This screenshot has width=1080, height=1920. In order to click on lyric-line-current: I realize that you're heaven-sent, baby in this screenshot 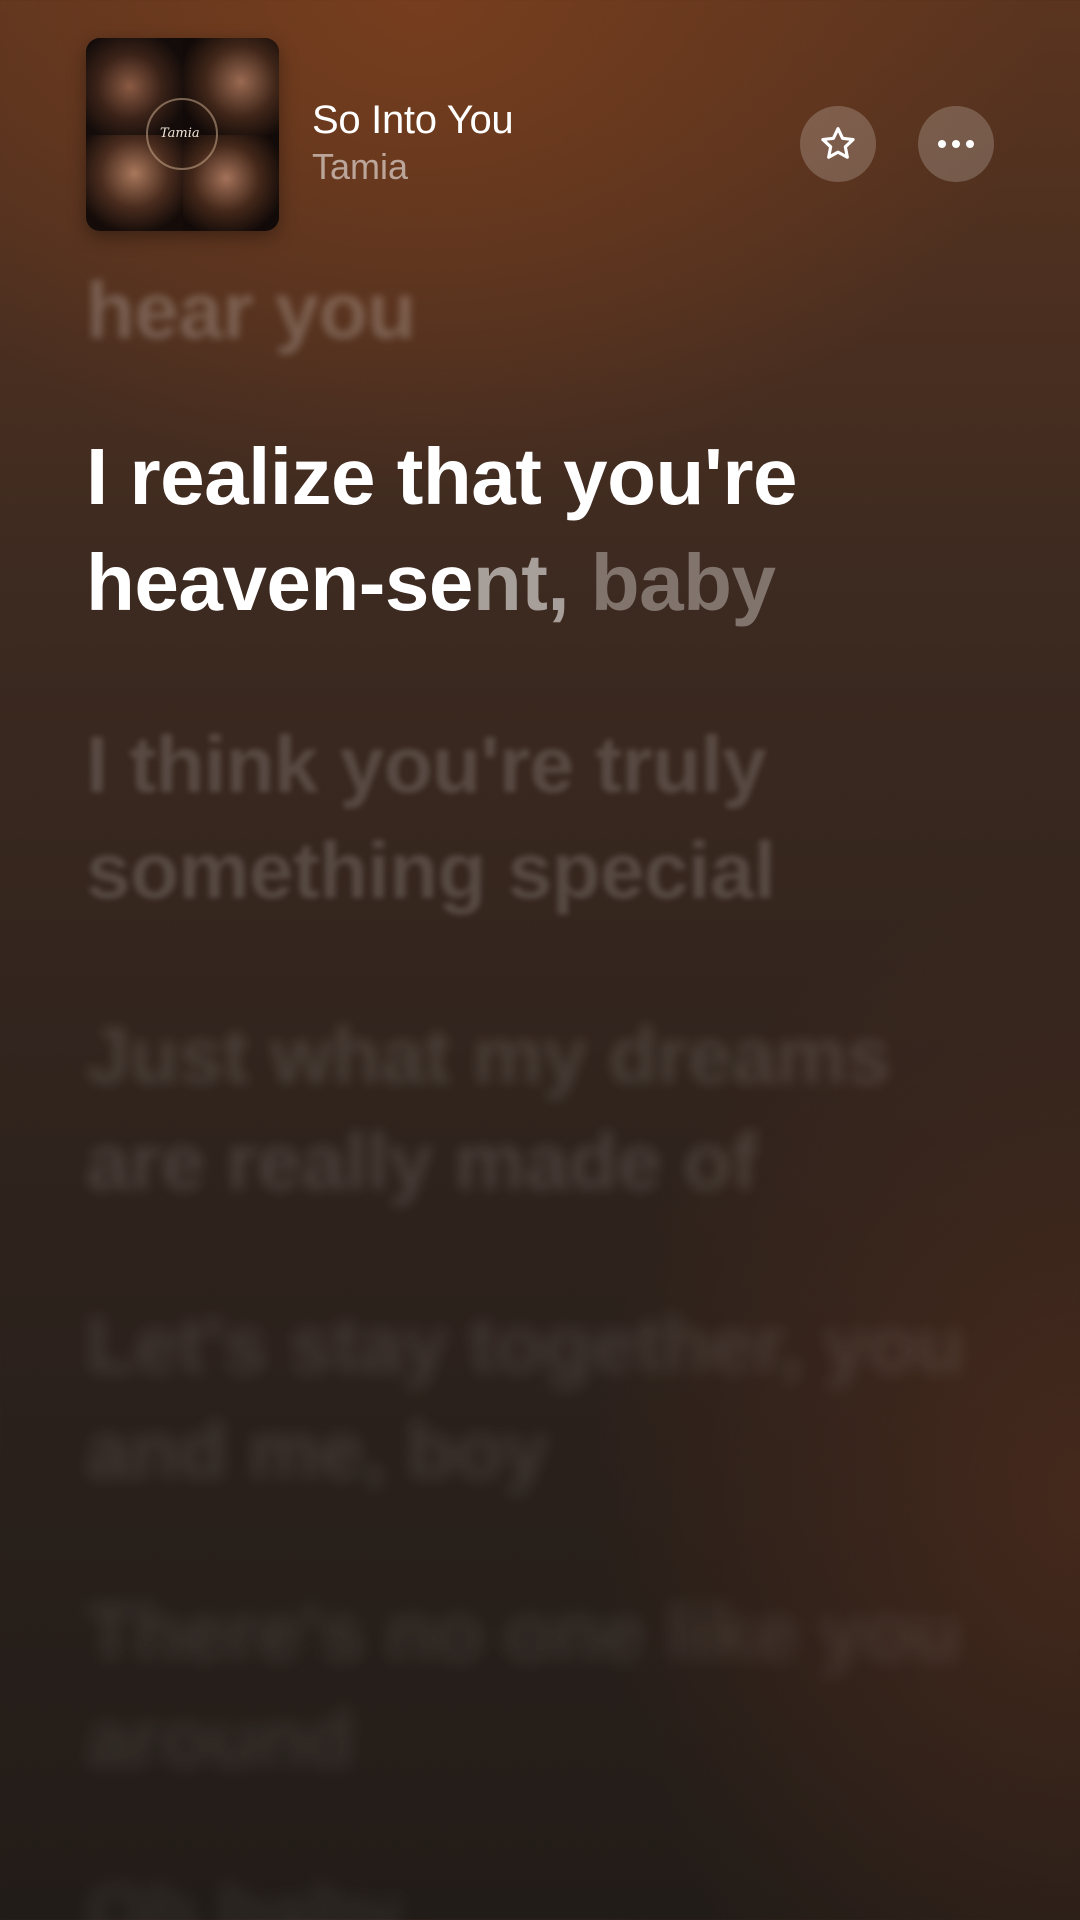, I will do `click(556, 530)`.